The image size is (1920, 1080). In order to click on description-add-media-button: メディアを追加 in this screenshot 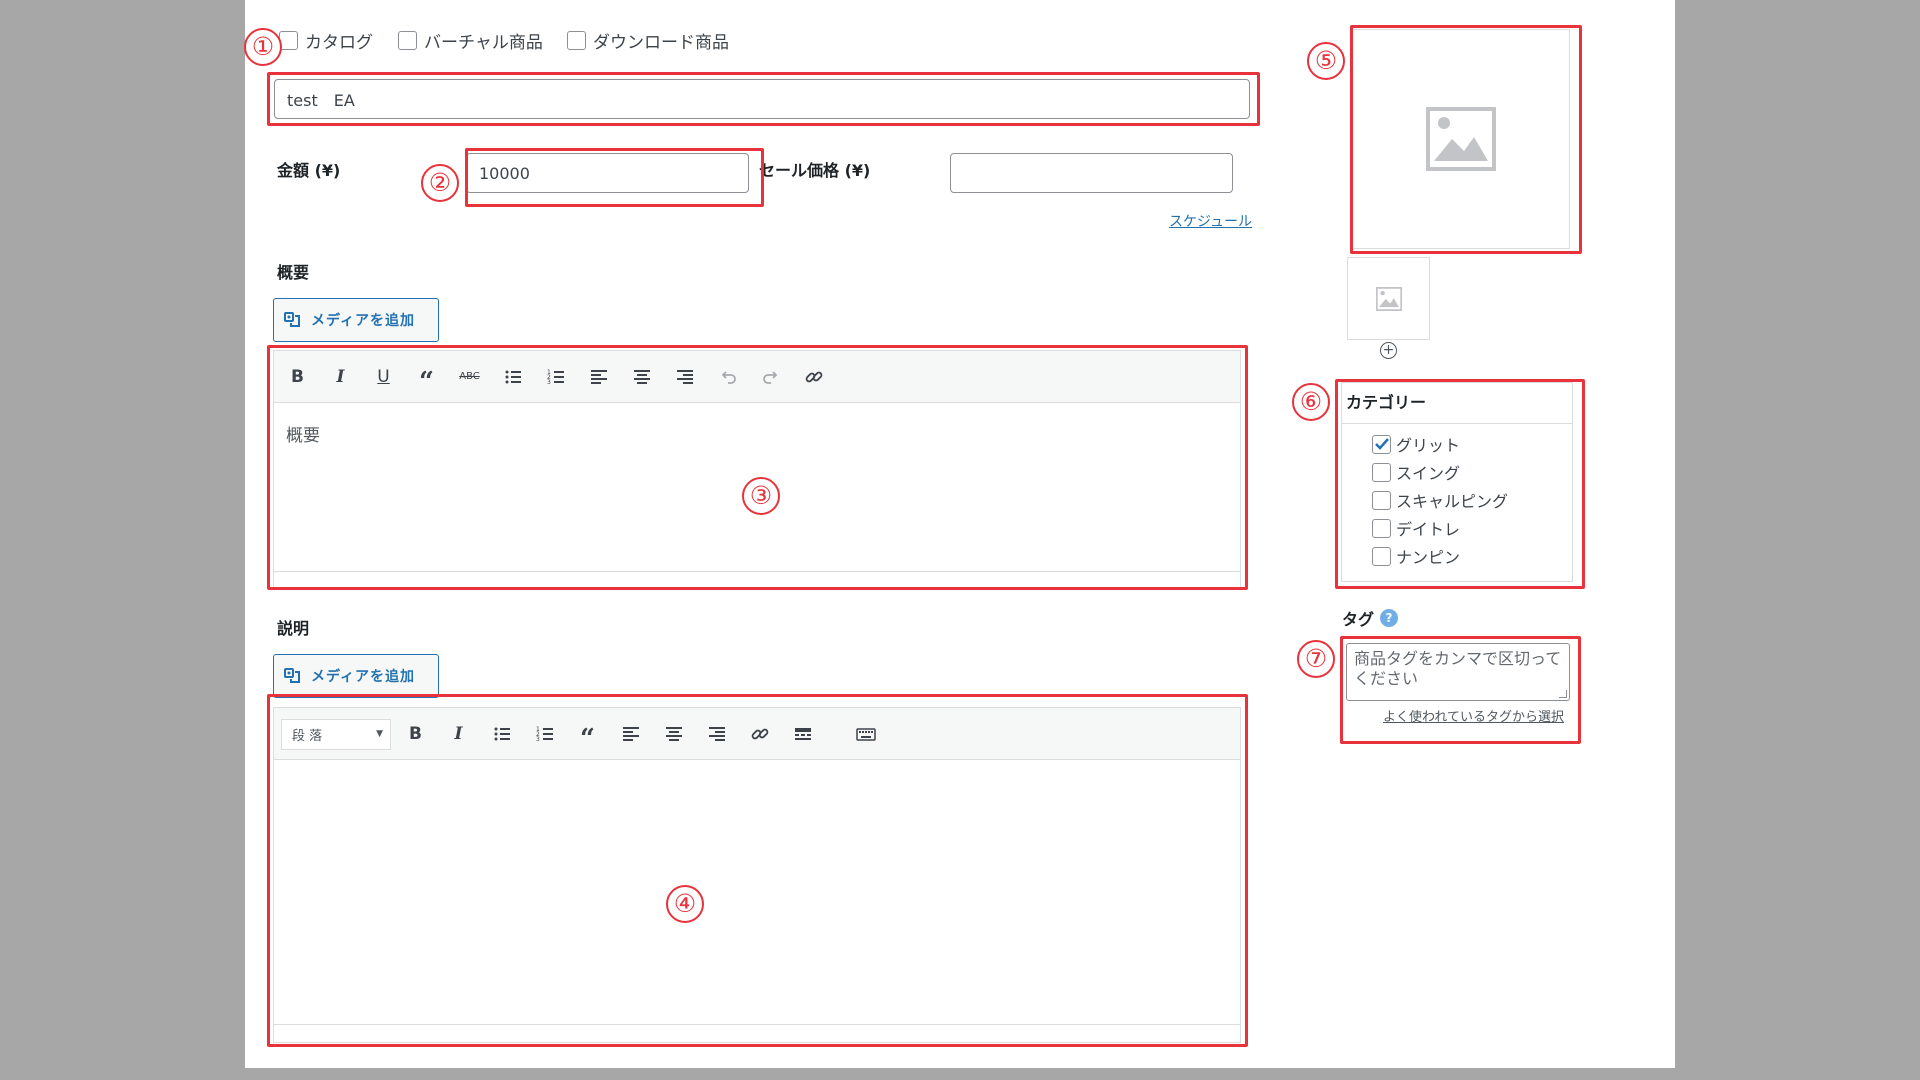, I will do `click(356, 676)`.